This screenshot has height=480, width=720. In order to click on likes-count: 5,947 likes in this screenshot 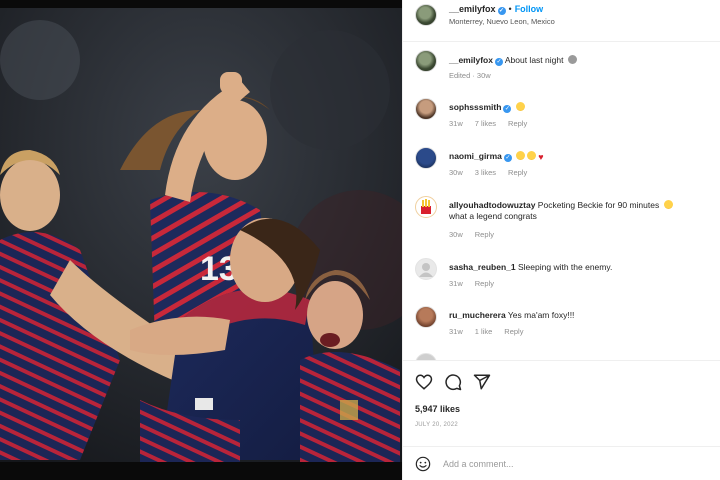, I will do `click(437, 409)`.